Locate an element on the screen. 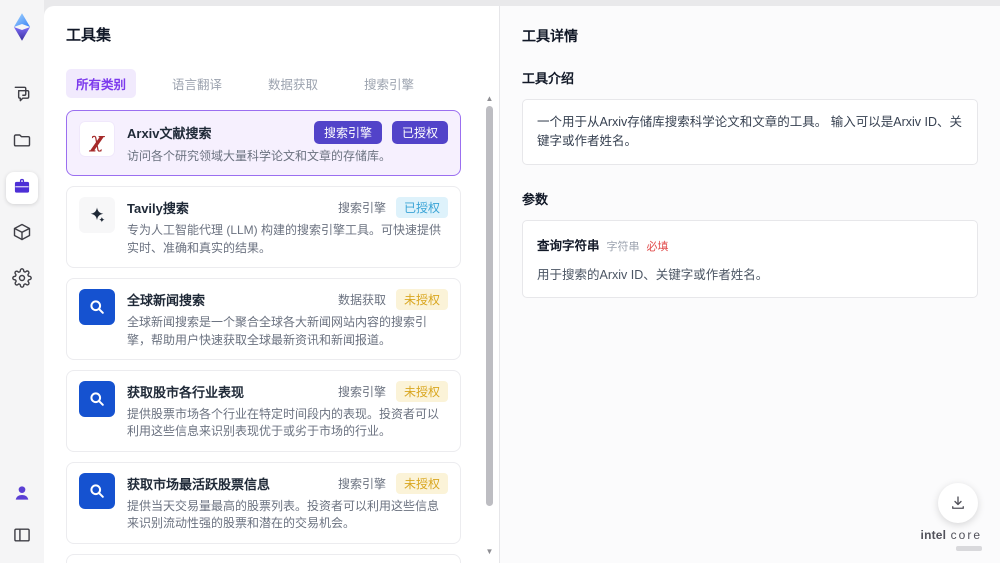  scroll-down-arrow: ▼ is located at coordinates (489, 552).